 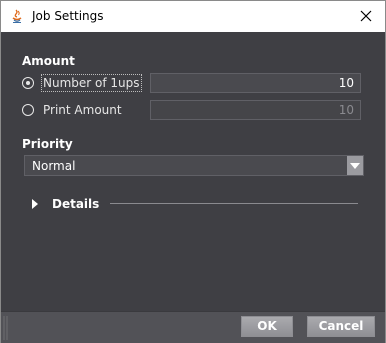 What do you see at coordinates (194, 165) in the screenshot?
I see `priority-select: Normal` at bounding box center [194, 165].